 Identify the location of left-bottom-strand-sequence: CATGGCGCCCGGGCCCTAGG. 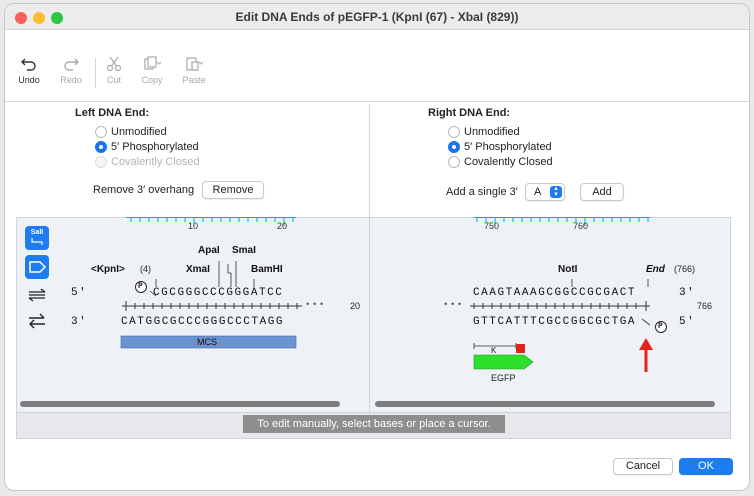
(202, 322).